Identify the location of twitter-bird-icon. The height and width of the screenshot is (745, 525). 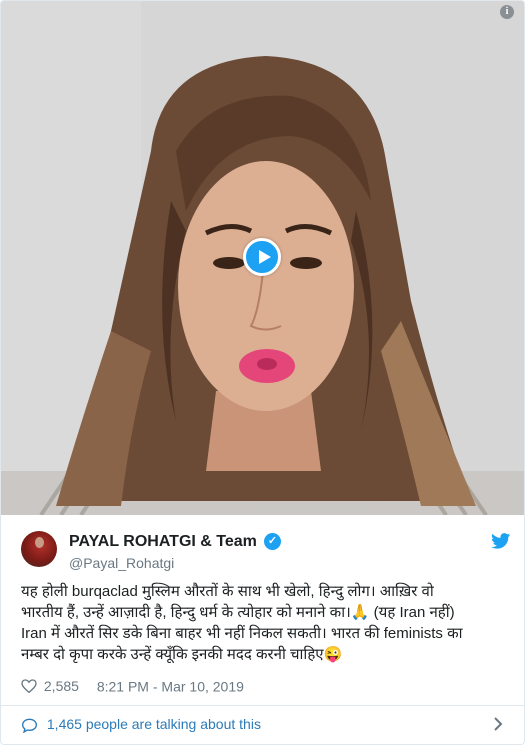
(501, 541).